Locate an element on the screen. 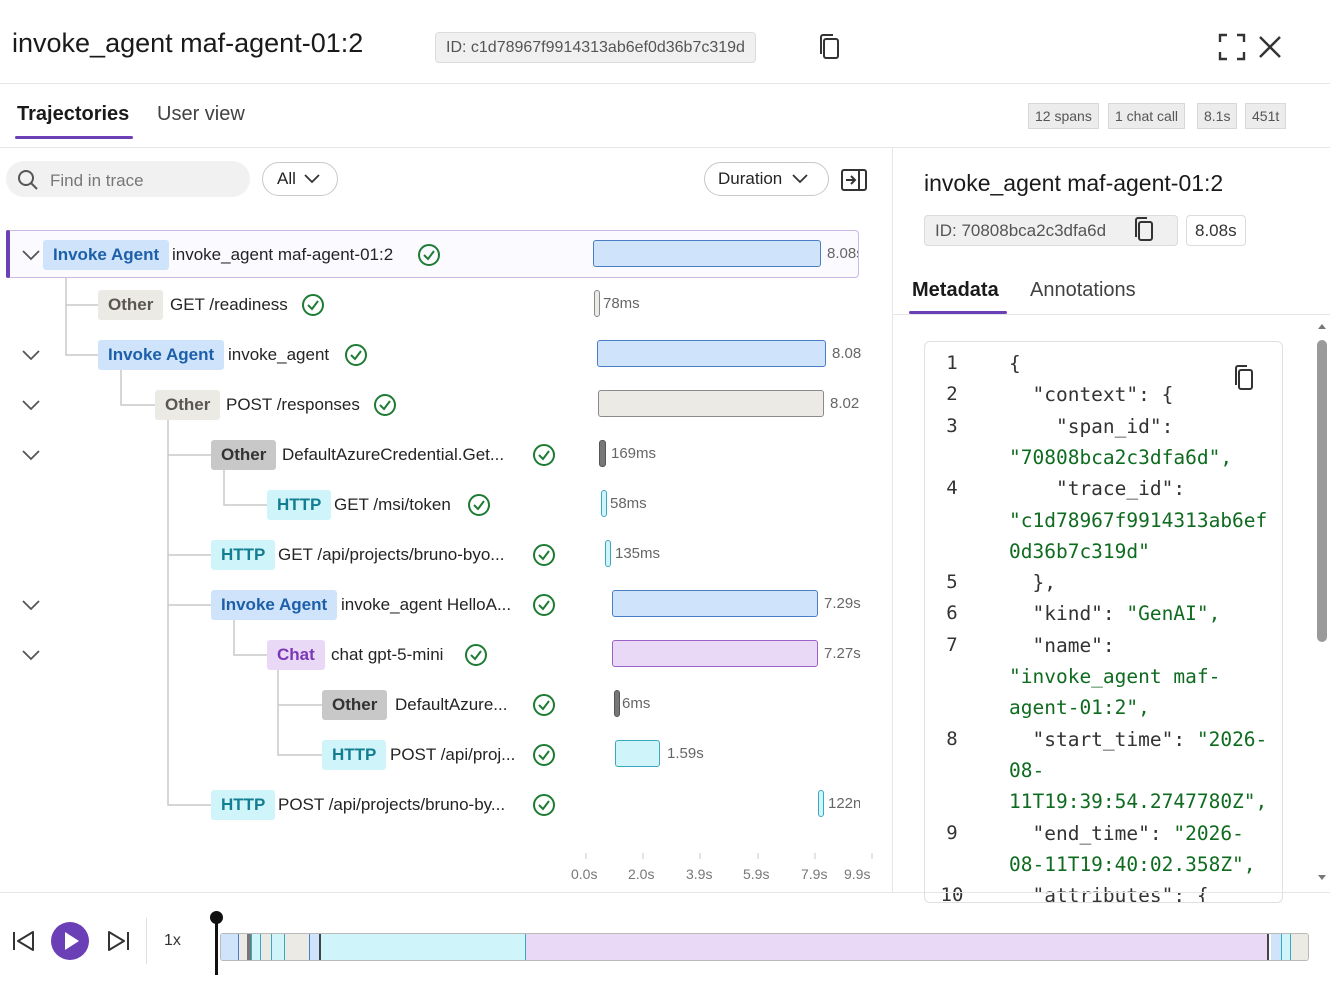 This screenshot has width=1330, height=1002. code-line: 9 "end_time": "2026- is located at coordinates (1103, 837).